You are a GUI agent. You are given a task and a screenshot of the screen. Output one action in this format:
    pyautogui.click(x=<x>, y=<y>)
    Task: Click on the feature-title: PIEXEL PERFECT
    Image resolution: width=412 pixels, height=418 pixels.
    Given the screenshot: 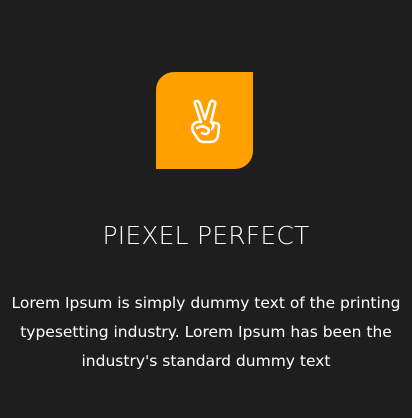 What is the action you would take?
    pyautogui.click(x=206, y=235)
    